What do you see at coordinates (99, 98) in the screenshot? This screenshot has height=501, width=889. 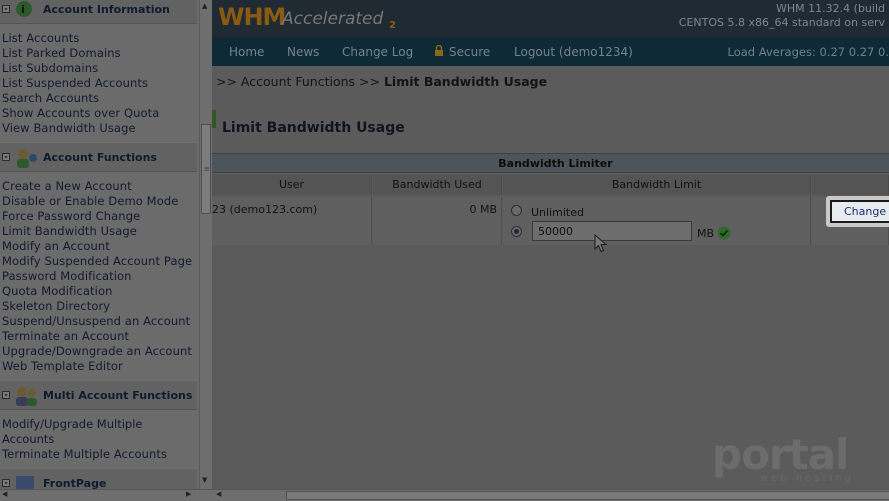 I see `sidebar-link-search-accounts: Search Accounts` at bounding box center [99, 98].